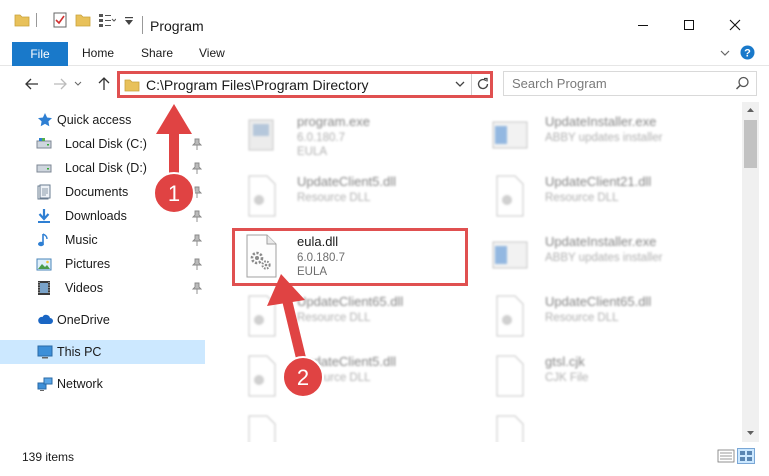 The height and width of the screenshot is (476, 769). What do you see at coordinates (594, 377) in the screenshot?
I see `file-item: gtsl.cjk CJK File` at bounding box center [594, 377].